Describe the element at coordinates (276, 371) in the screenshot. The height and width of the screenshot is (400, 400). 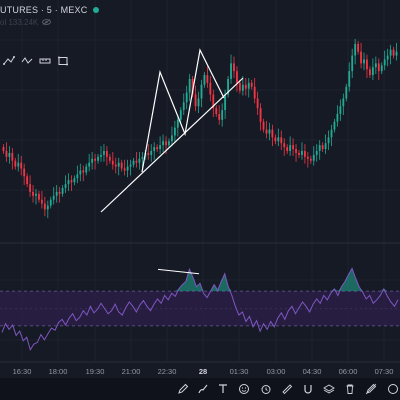
I see `time-label: 03:00` at that location.